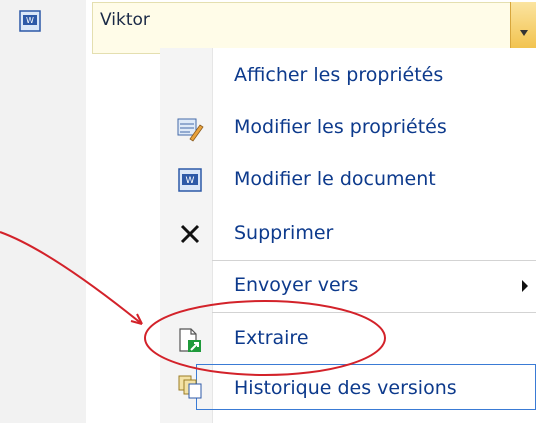 This screenshot has width=536, height=423. Describe the element at coordinates (190, 129) in the screenshot. I see `edit-properties-icon` at that location.